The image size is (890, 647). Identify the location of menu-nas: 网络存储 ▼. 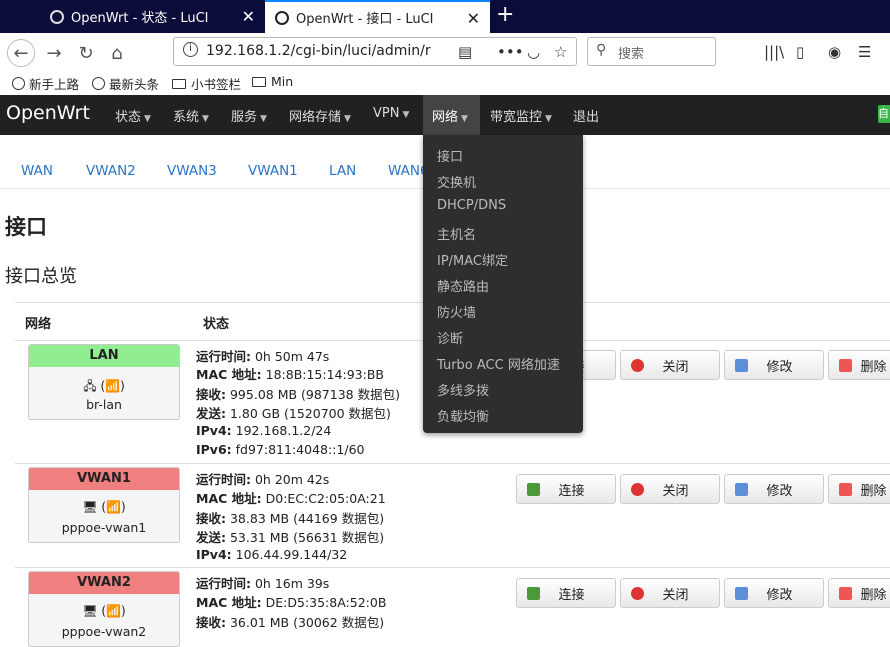
(320, 115).